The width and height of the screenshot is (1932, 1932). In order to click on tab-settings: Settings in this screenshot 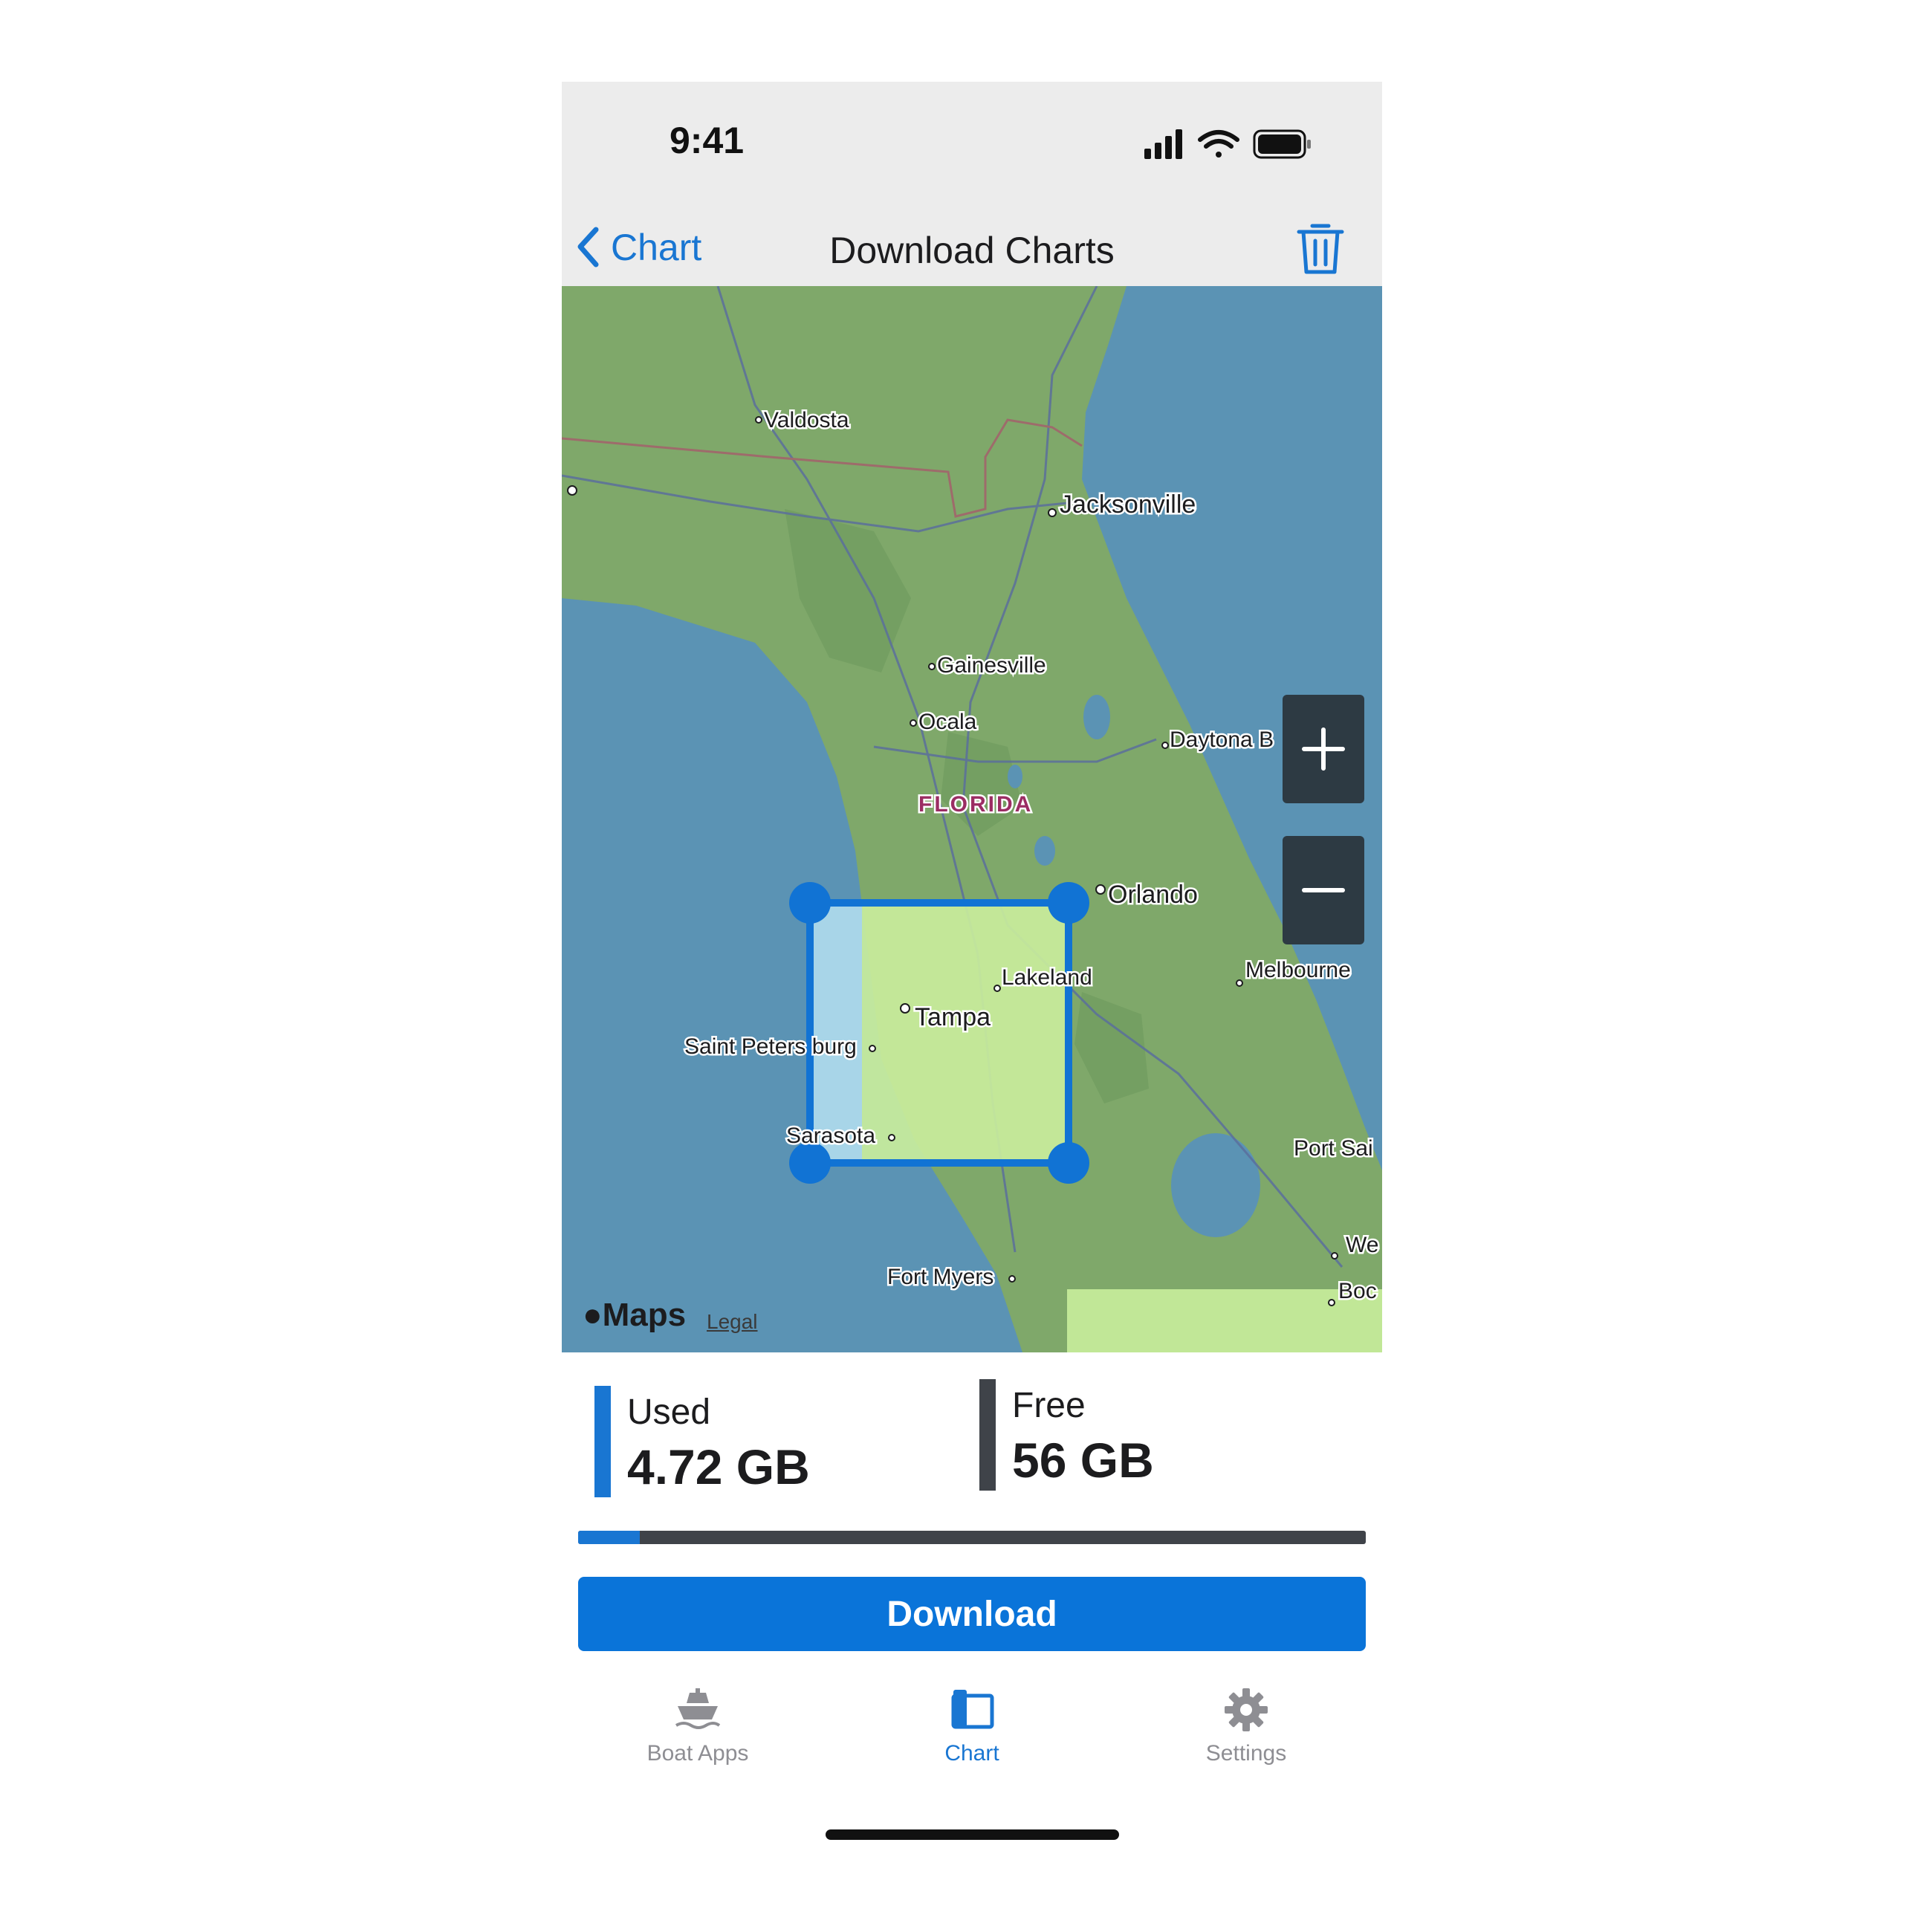, I will do `click(1246, 1726)`.